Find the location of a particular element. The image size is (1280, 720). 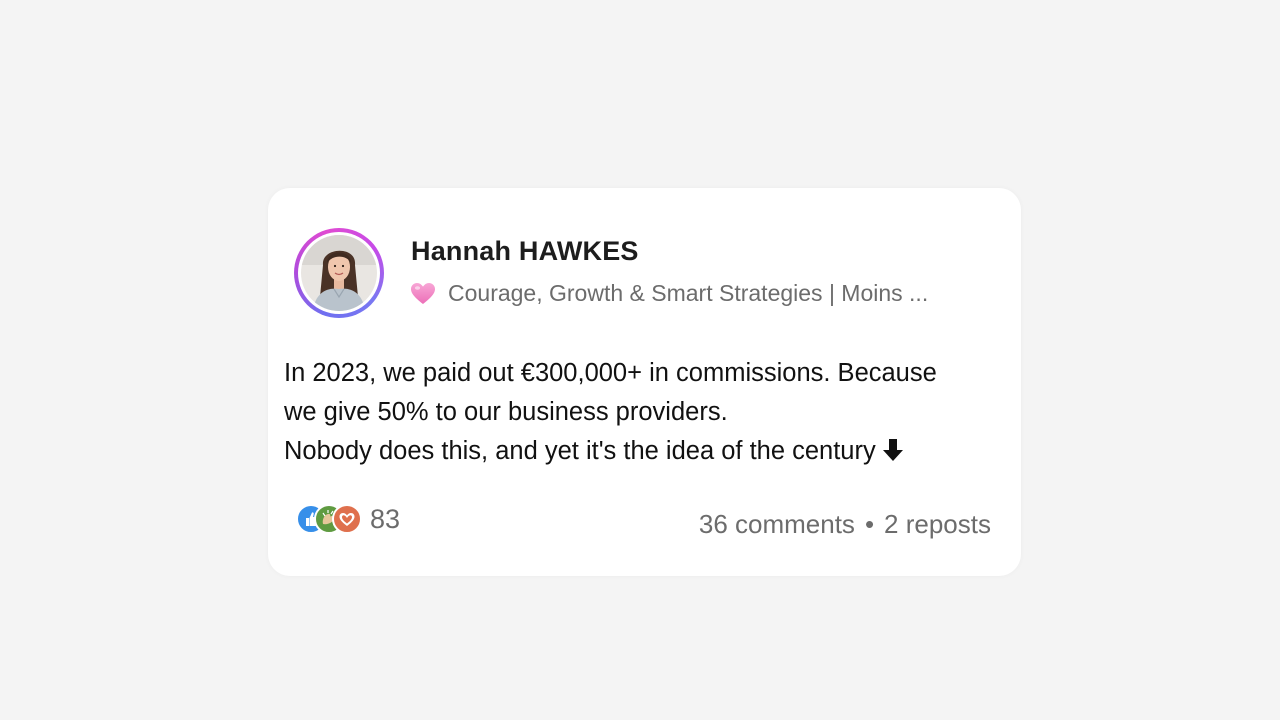

reactions-summary: 83 is located at coordinates (348, 519).